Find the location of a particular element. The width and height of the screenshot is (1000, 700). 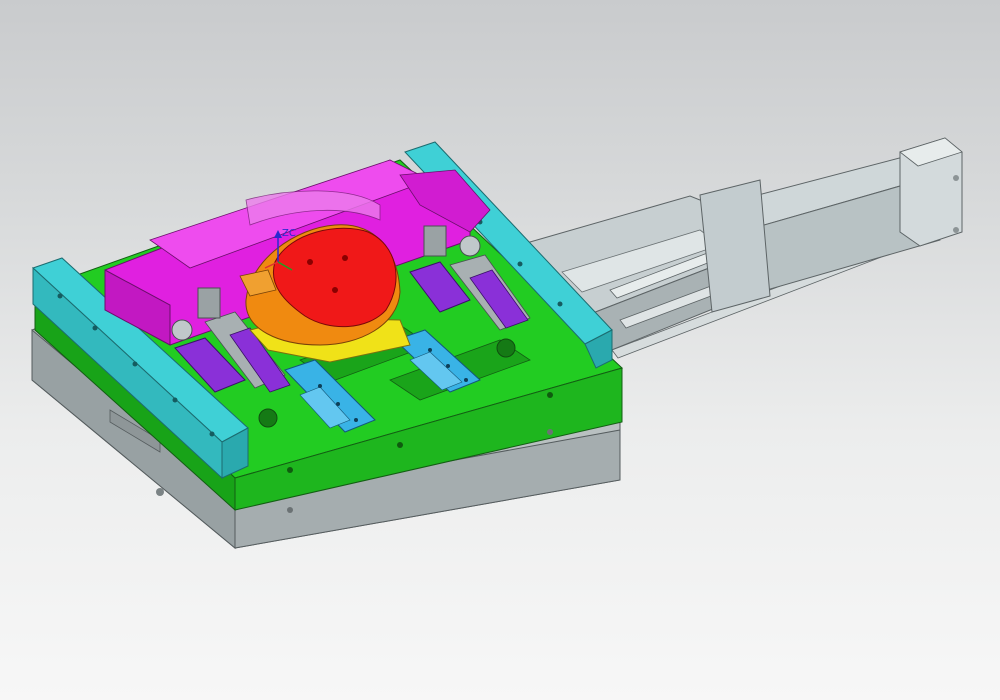

cylinder-end-cap is located at coordinates (931, 192).